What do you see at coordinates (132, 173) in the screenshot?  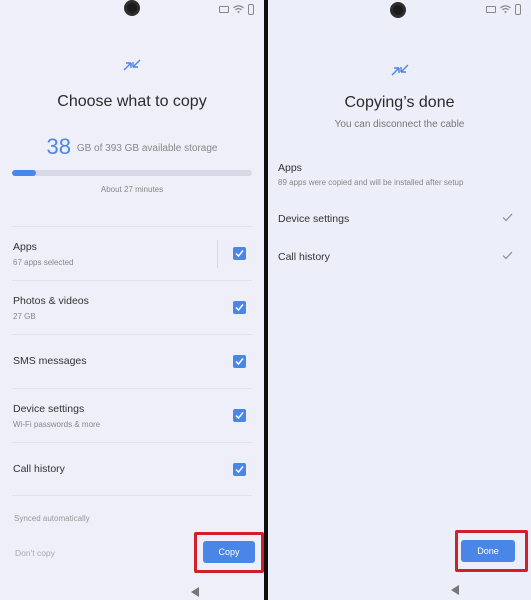 I see `storage-progress-bar` at bounding box center [132, 173].